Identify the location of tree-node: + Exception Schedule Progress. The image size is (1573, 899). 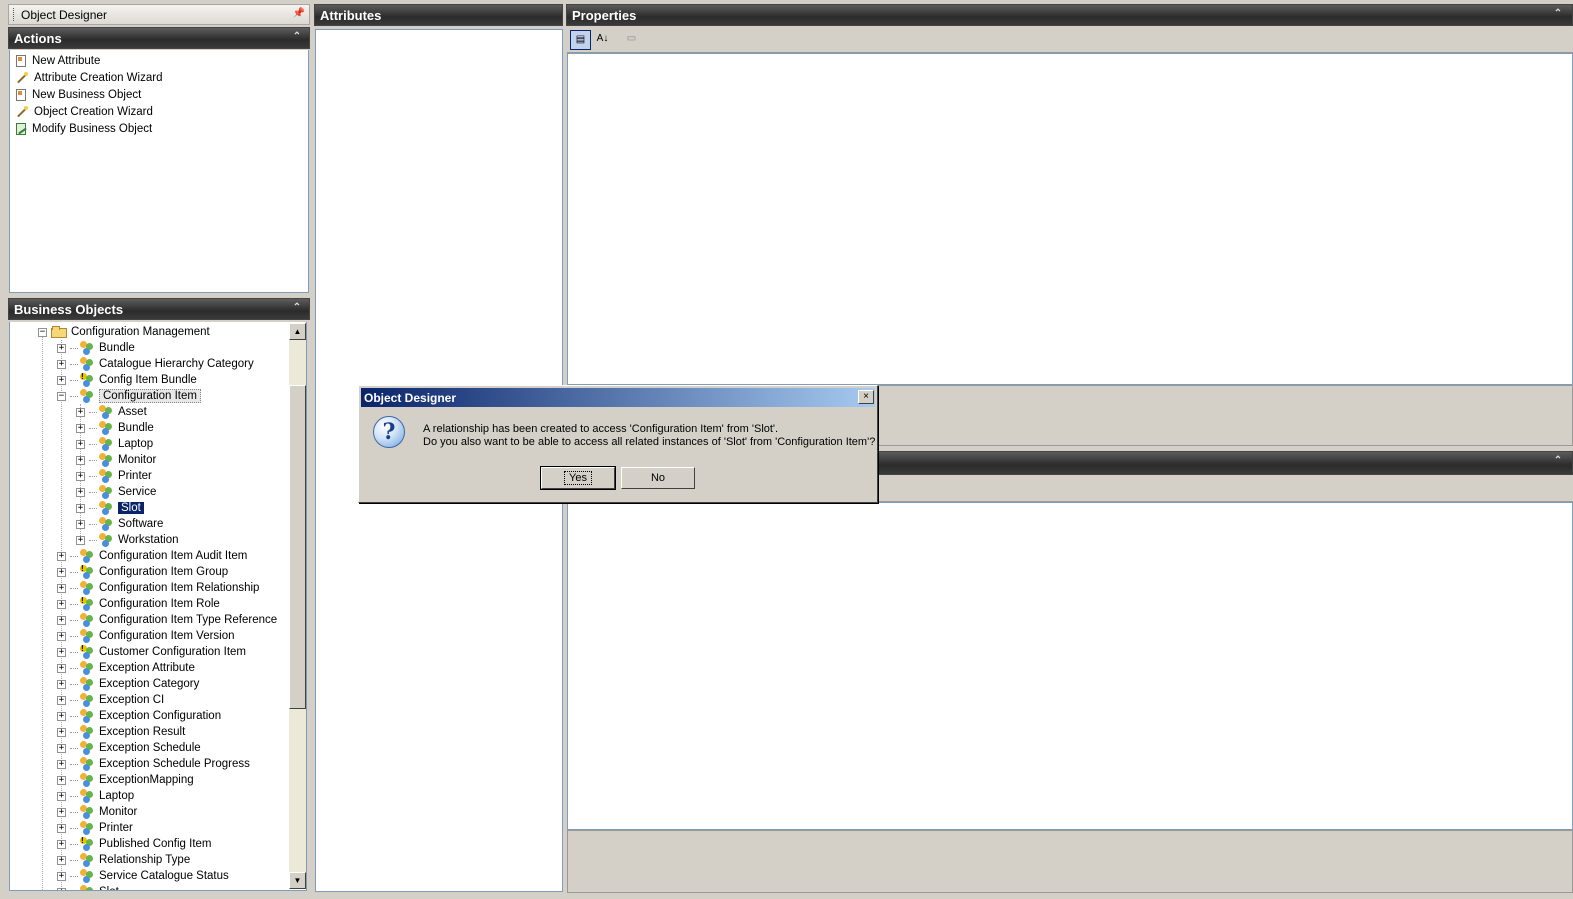
(153, 764).